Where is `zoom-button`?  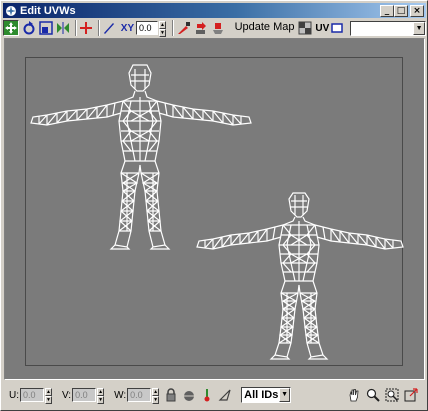 zoom-button is located at coordinates (373, 395).